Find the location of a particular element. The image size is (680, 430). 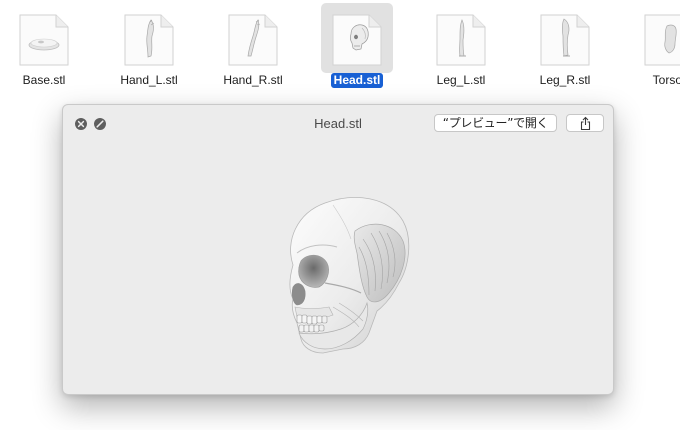

file-item-leg-r: Leg_R.stl is located at coordinates (565, 48).